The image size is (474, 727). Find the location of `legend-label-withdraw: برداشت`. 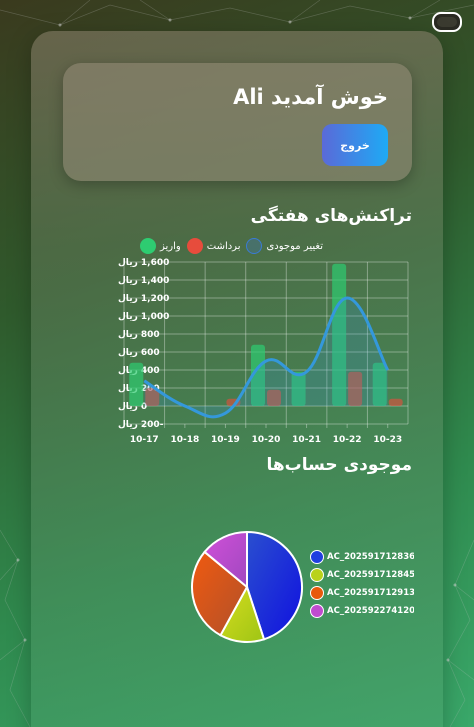

legend-label-withdraw: برداشت is located at coordinates (223, 246).